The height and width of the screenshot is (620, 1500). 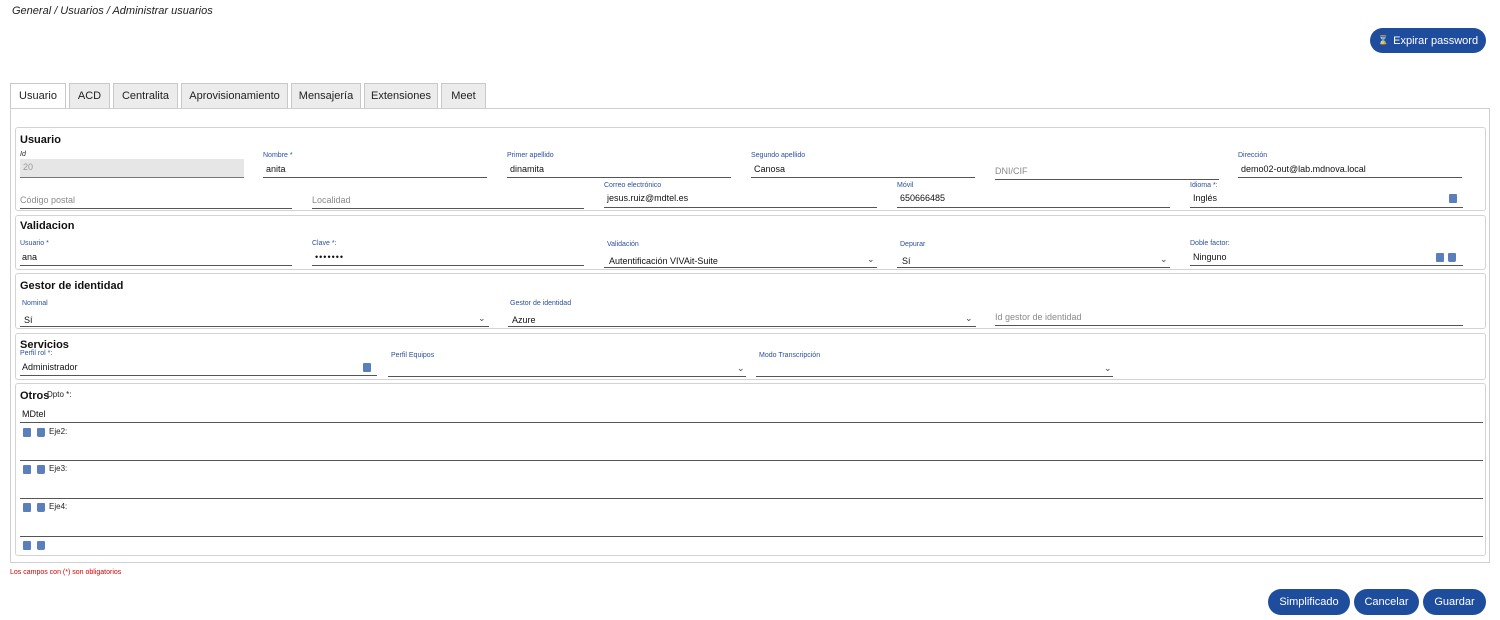 I want to click on tab-aprovisionamiento: Aprovisionamiento, so click(x=234, y=95).